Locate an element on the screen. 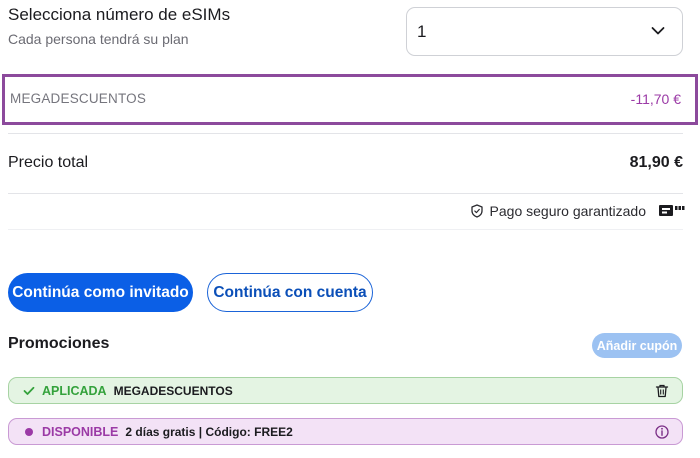 This screenshot has height=458, width=700. continue-as-guest-button: Continúa como invitado is located at coordinates (100, 292).